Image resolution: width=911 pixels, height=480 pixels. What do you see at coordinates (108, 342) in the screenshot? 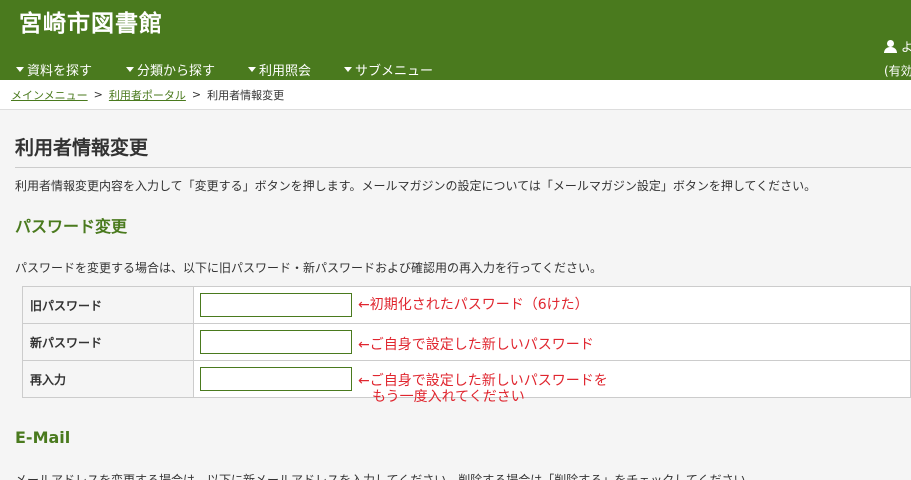
I see `new-password-label: 新パスワード` at bounding box center [108, 342].